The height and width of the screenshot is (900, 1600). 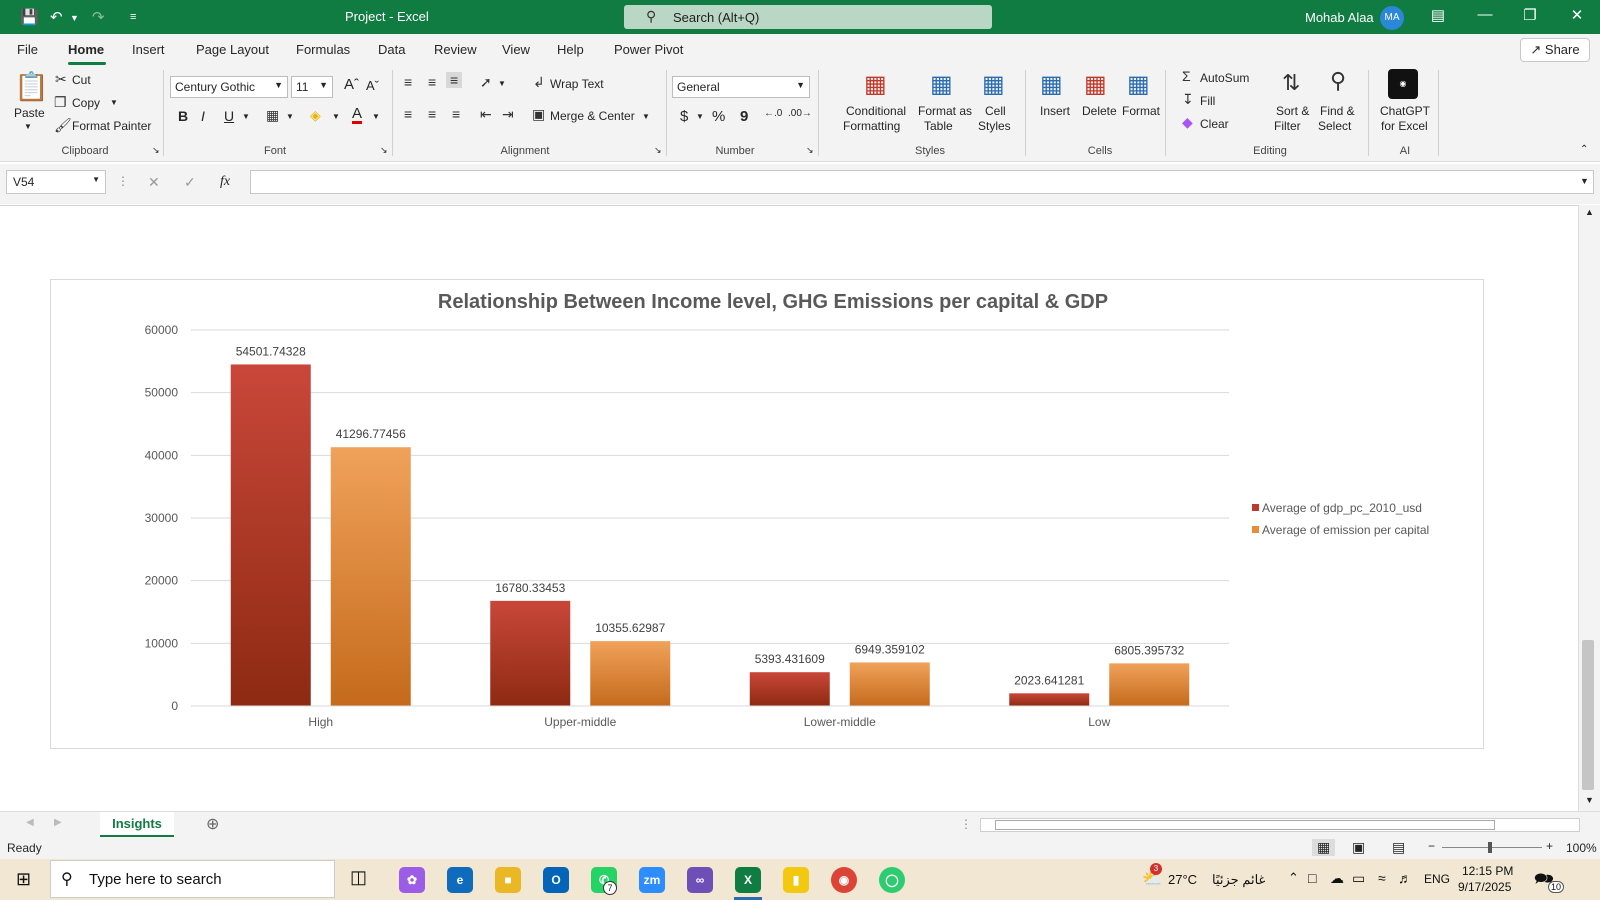 I want to click on volume-icon: ♬, so click(x=1405, y=878).